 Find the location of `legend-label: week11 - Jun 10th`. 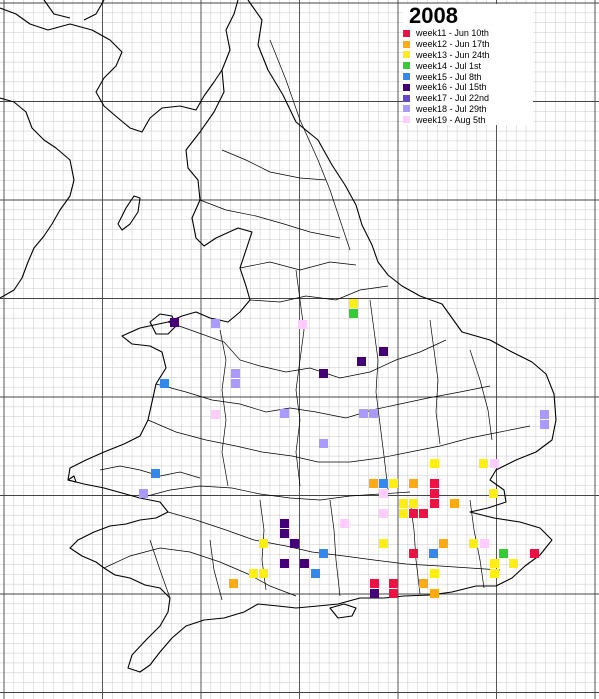

legend-label: week11 - Jun 10th is located at coordinates (452, 33).